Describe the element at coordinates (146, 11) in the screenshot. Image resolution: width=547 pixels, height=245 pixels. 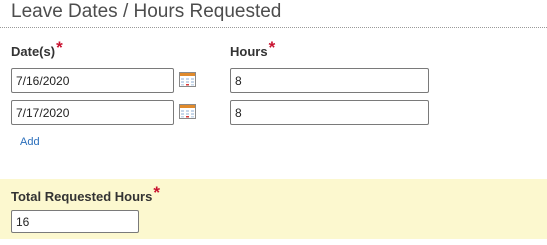
I see `section-title: Leave Dates / Hours Requested` at that location.